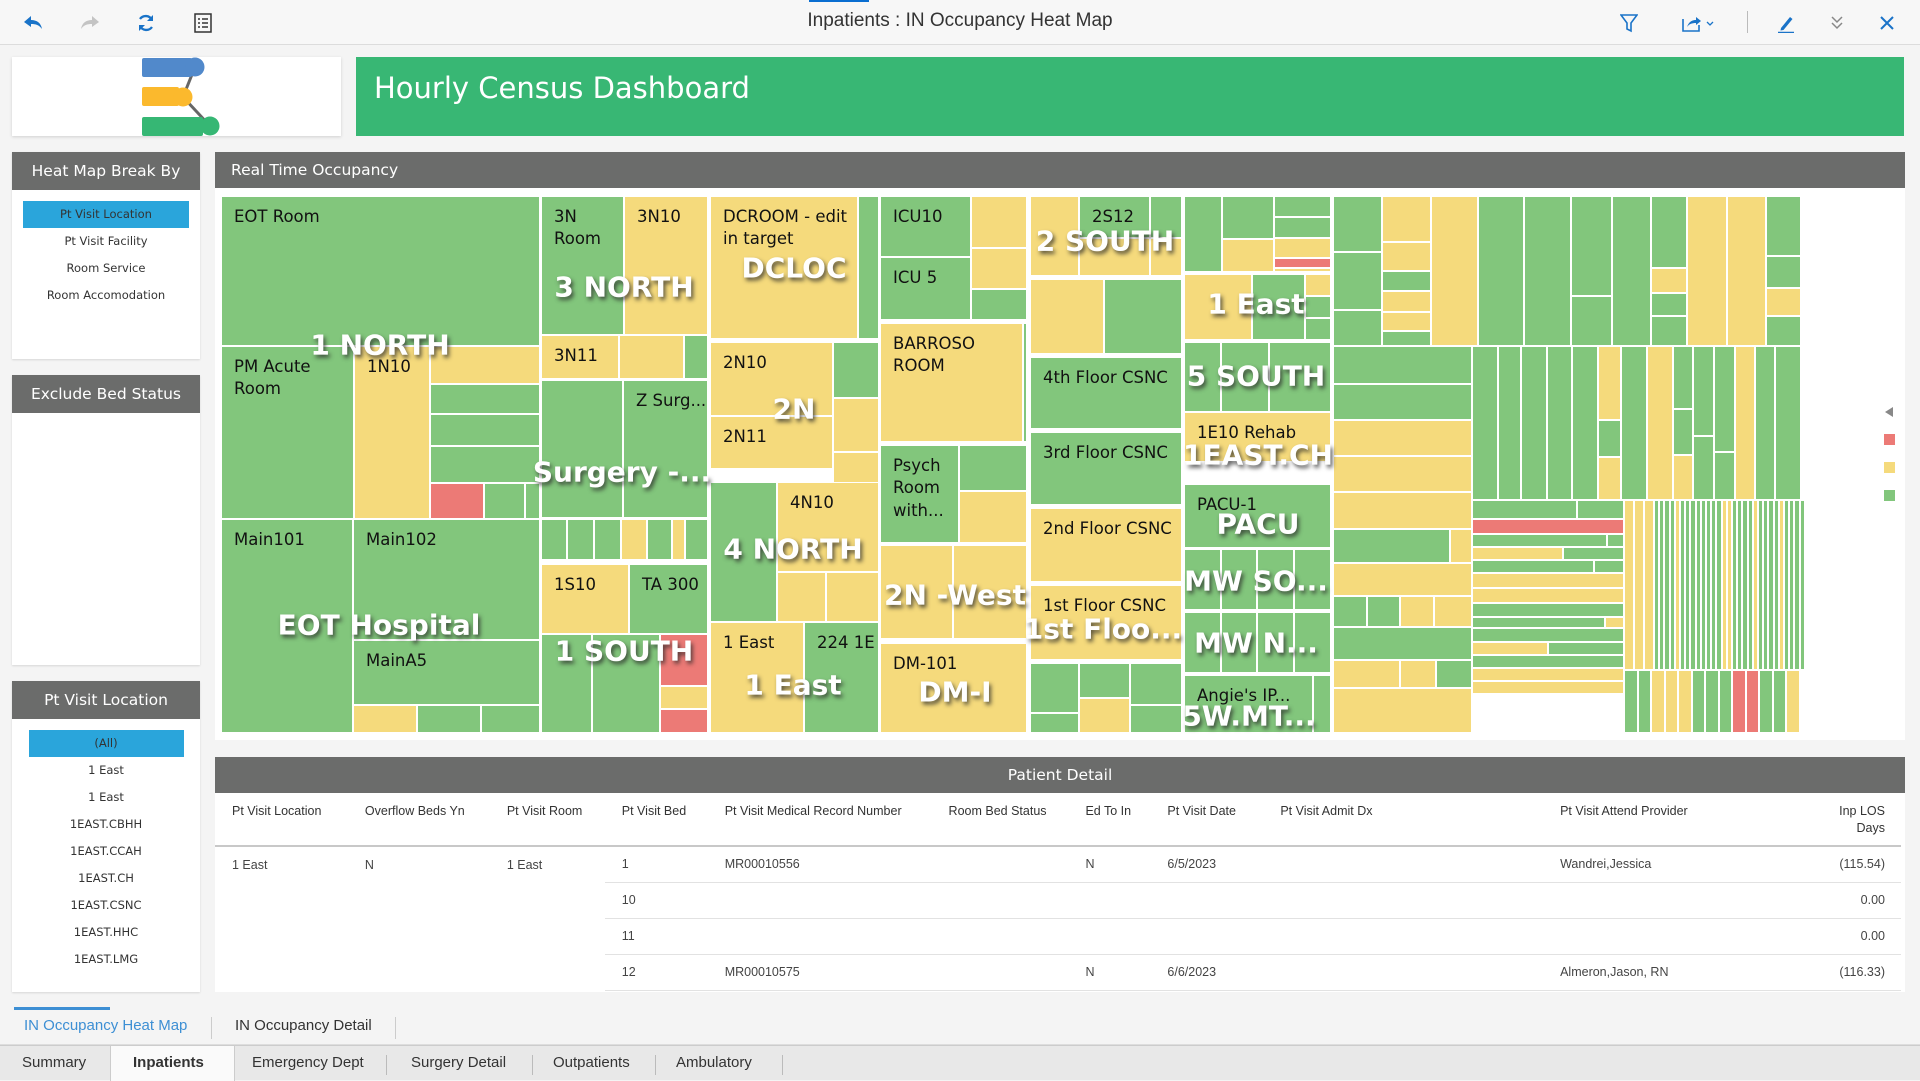 Image resolution: width=1920 pixels, height=1081 pixels. What do you see at coordinates (287, 626) in the screenshot?
I see `treemap-cell: Main101` at bounding box center [287, 626].